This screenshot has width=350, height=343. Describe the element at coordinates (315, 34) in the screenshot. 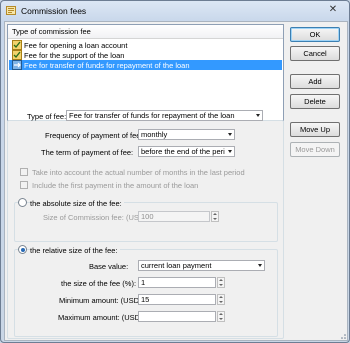

I see `ok-button: OK` at that location.